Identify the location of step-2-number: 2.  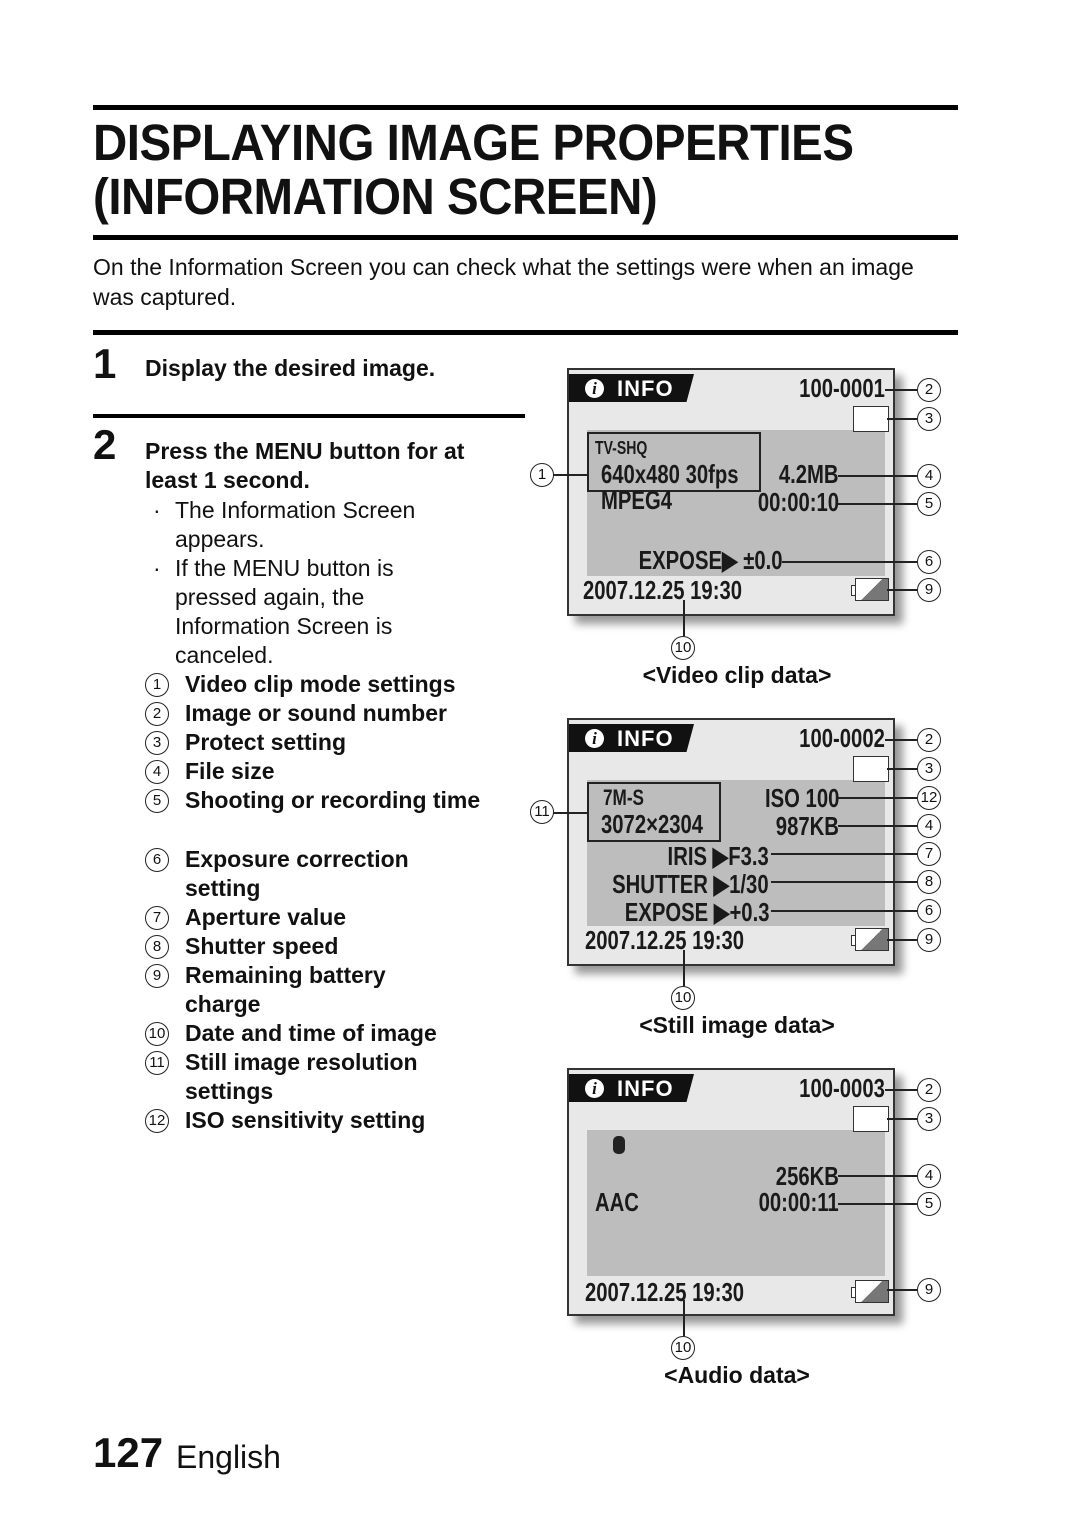
(105, 444).